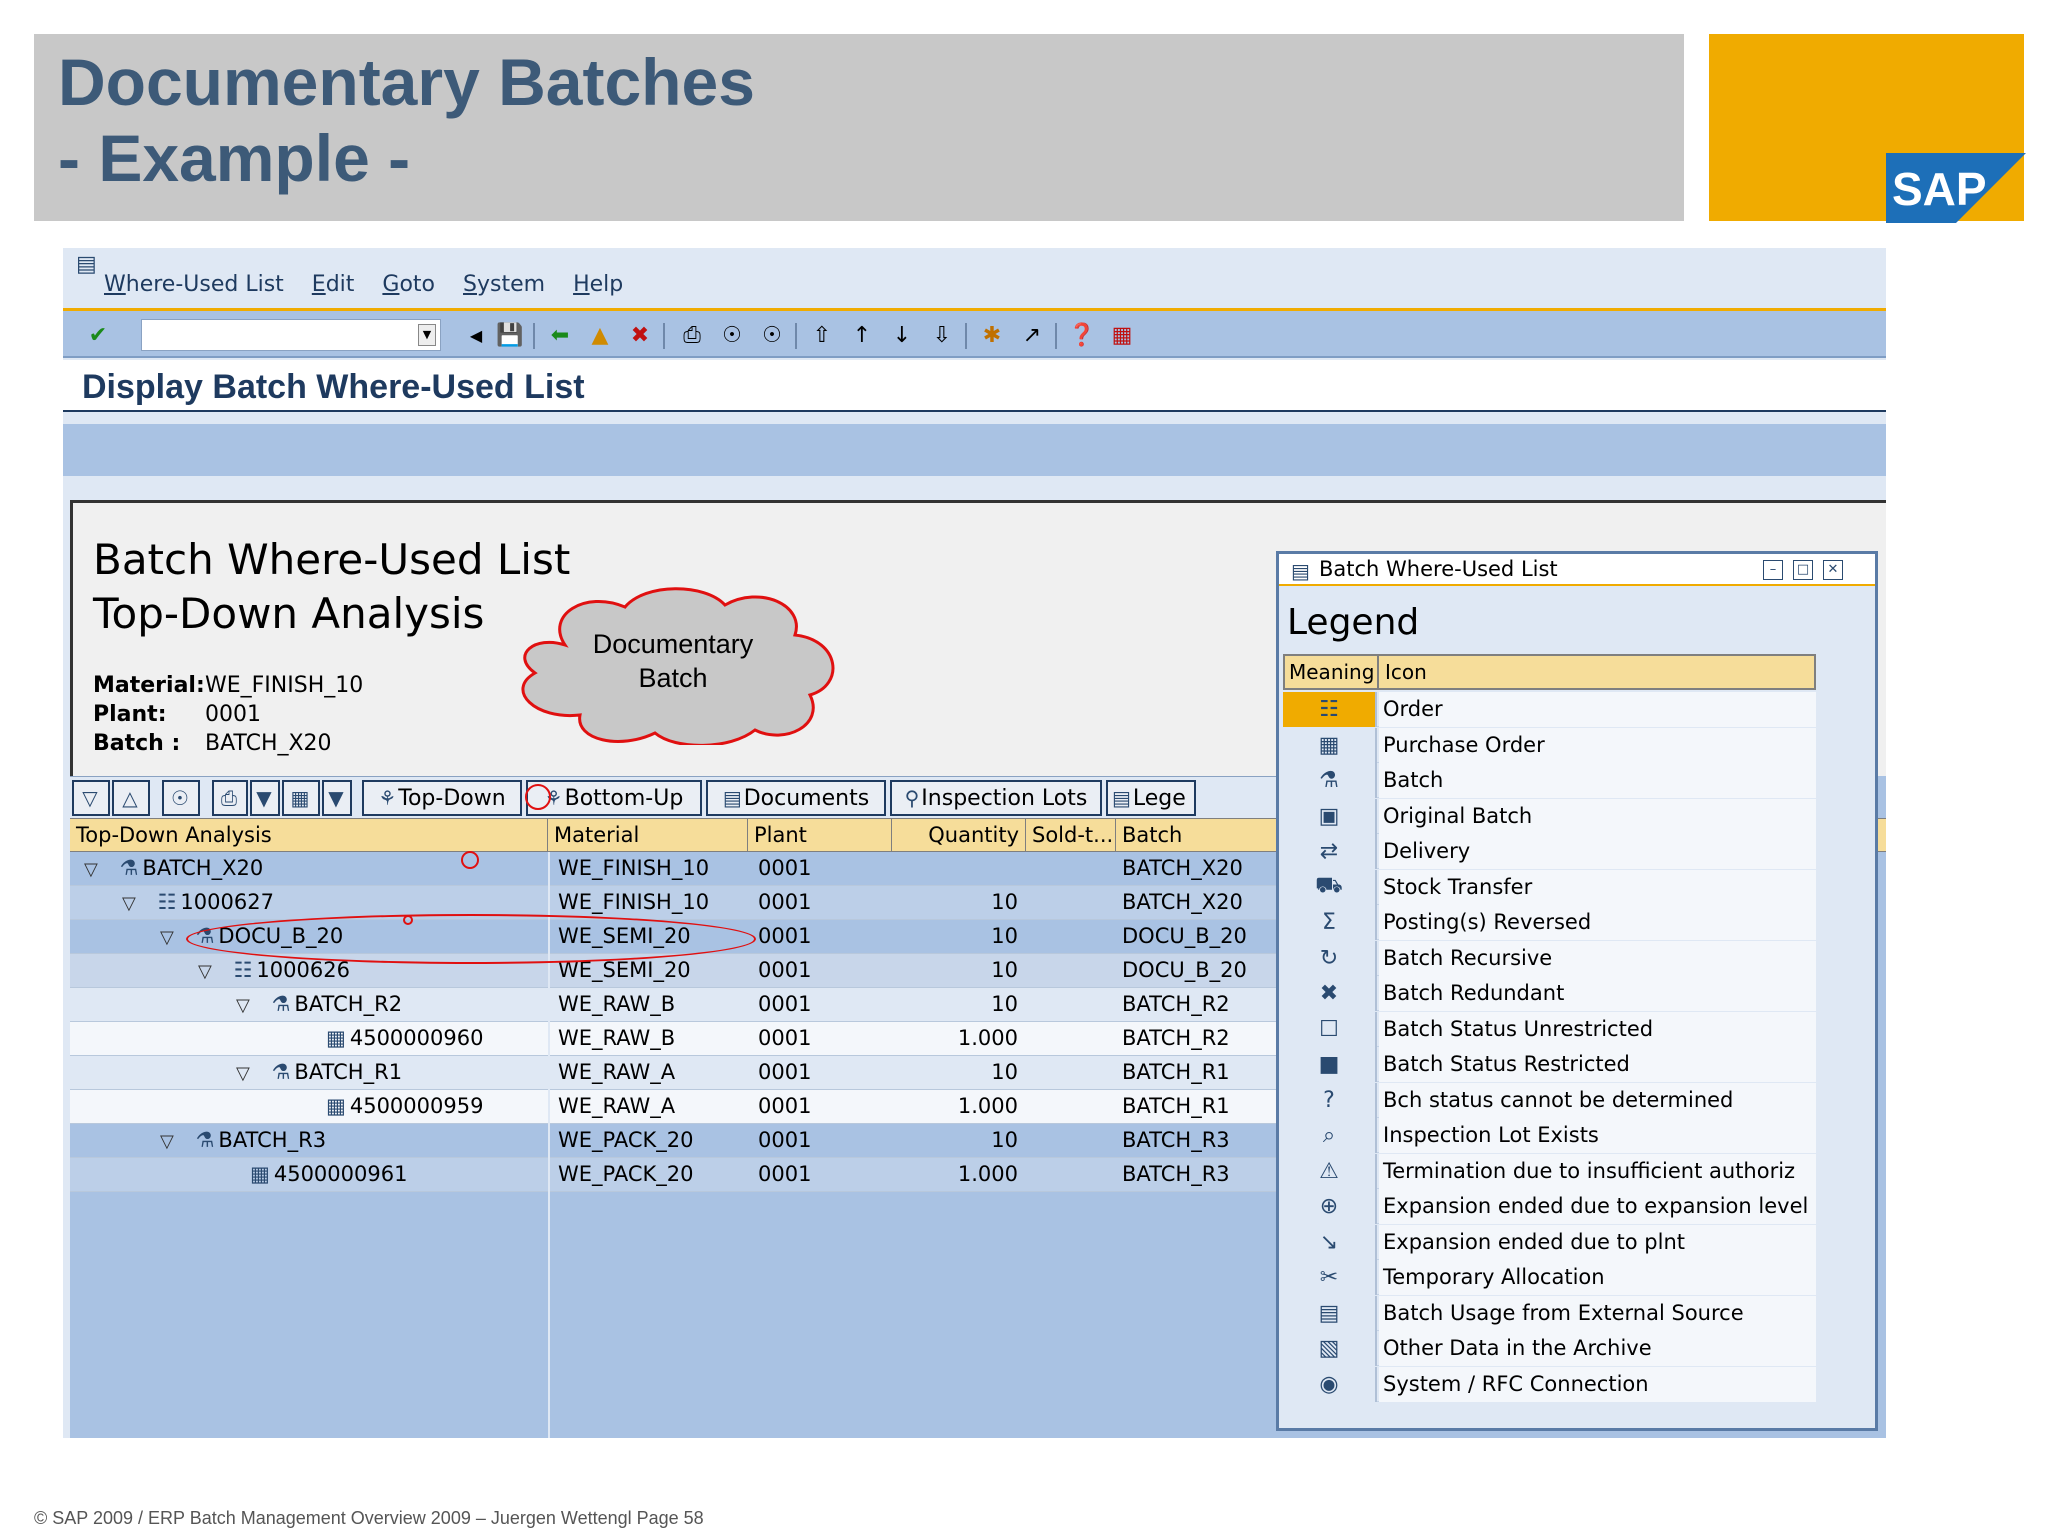 The width and height of the screenshot is (2048, 1536). I want to click on table-row: ▽ ☷ 1000626 WE_SEMI_20 0001 10 DOCU_B_20, so click(702, 971).